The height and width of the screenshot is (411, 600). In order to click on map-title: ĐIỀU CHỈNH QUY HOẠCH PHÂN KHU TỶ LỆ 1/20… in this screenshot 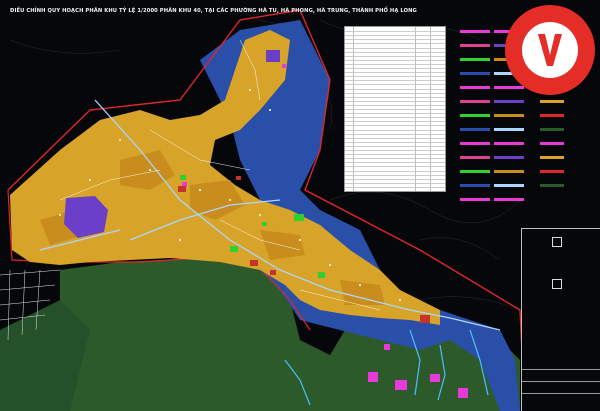, I will do `click(213, 11)`.